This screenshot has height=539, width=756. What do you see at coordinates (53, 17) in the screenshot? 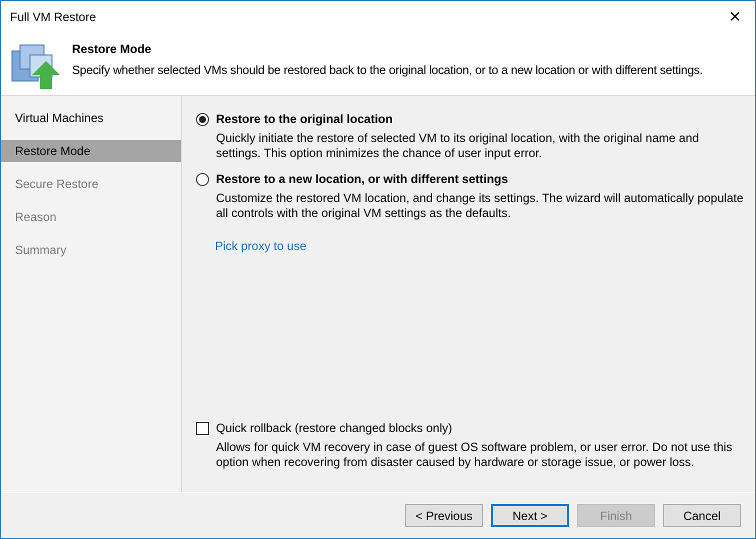
I see `window-title: Full VM Restore` at bounding box center [53, 17].